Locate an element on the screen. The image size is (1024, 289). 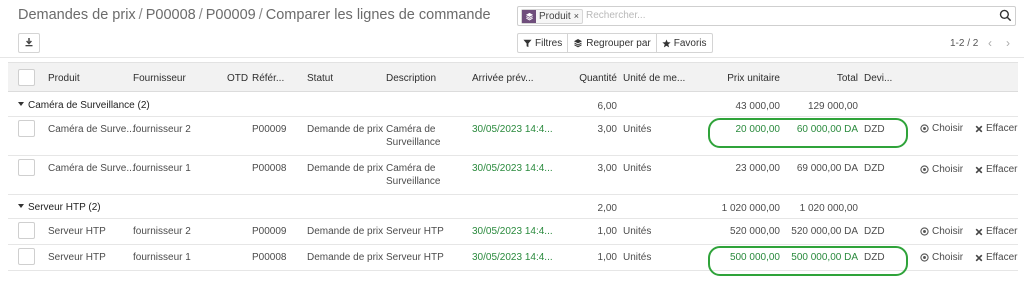
search-icon is located at coordinates (1006, 16).